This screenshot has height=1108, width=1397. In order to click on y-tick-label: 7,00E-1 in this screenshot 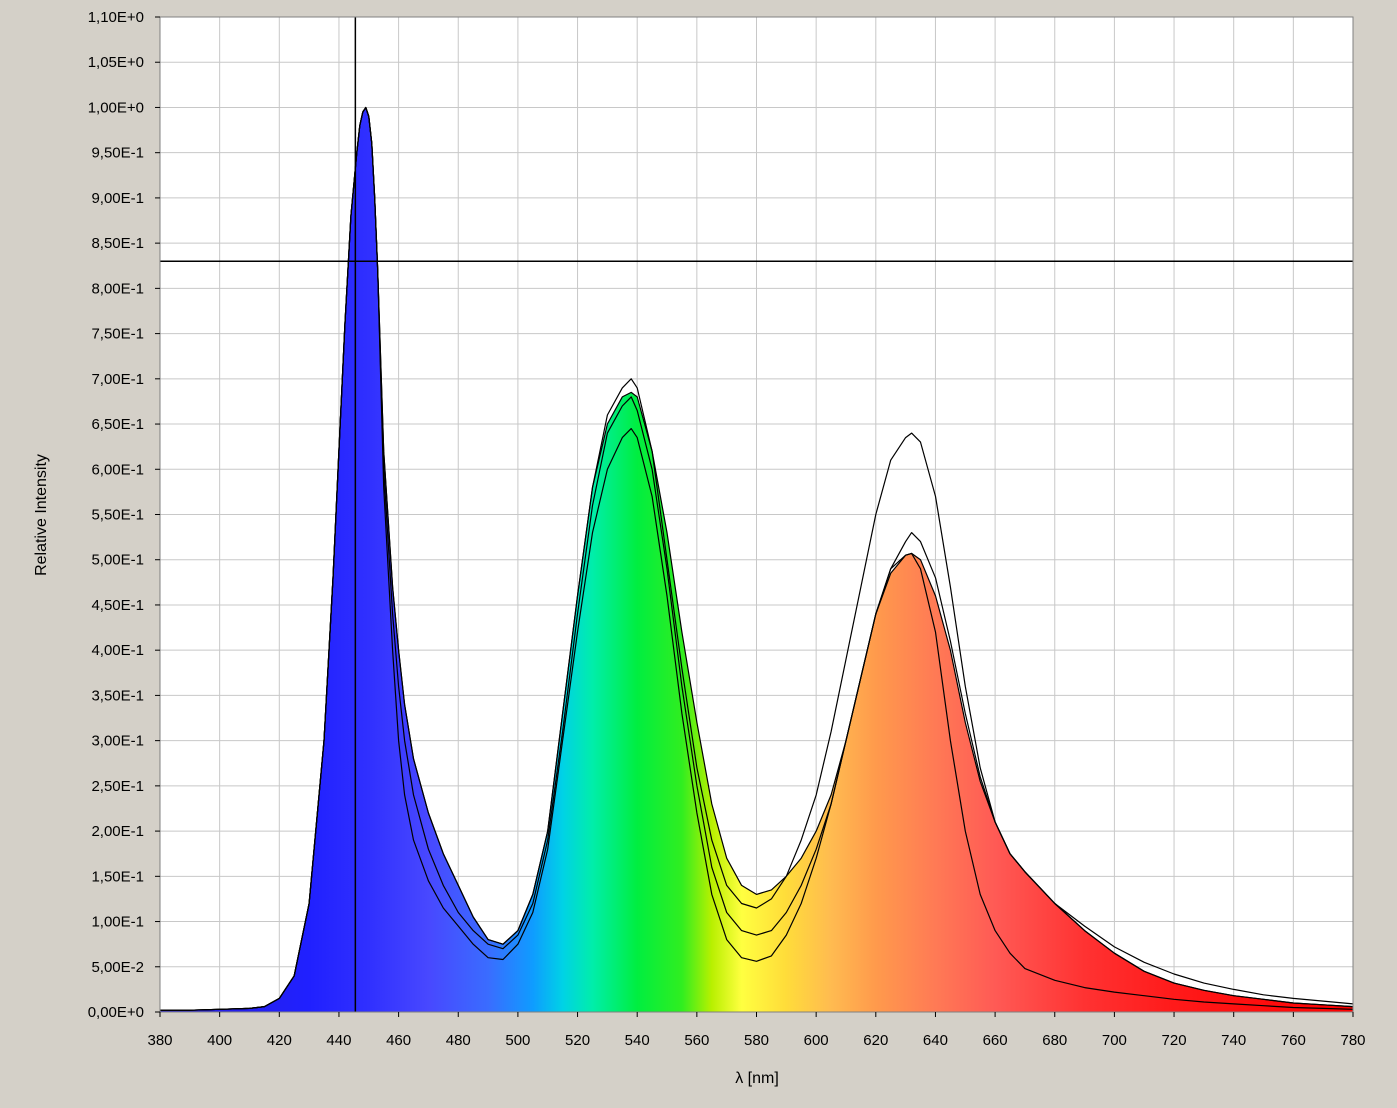, I will do `click(117, 379)`.